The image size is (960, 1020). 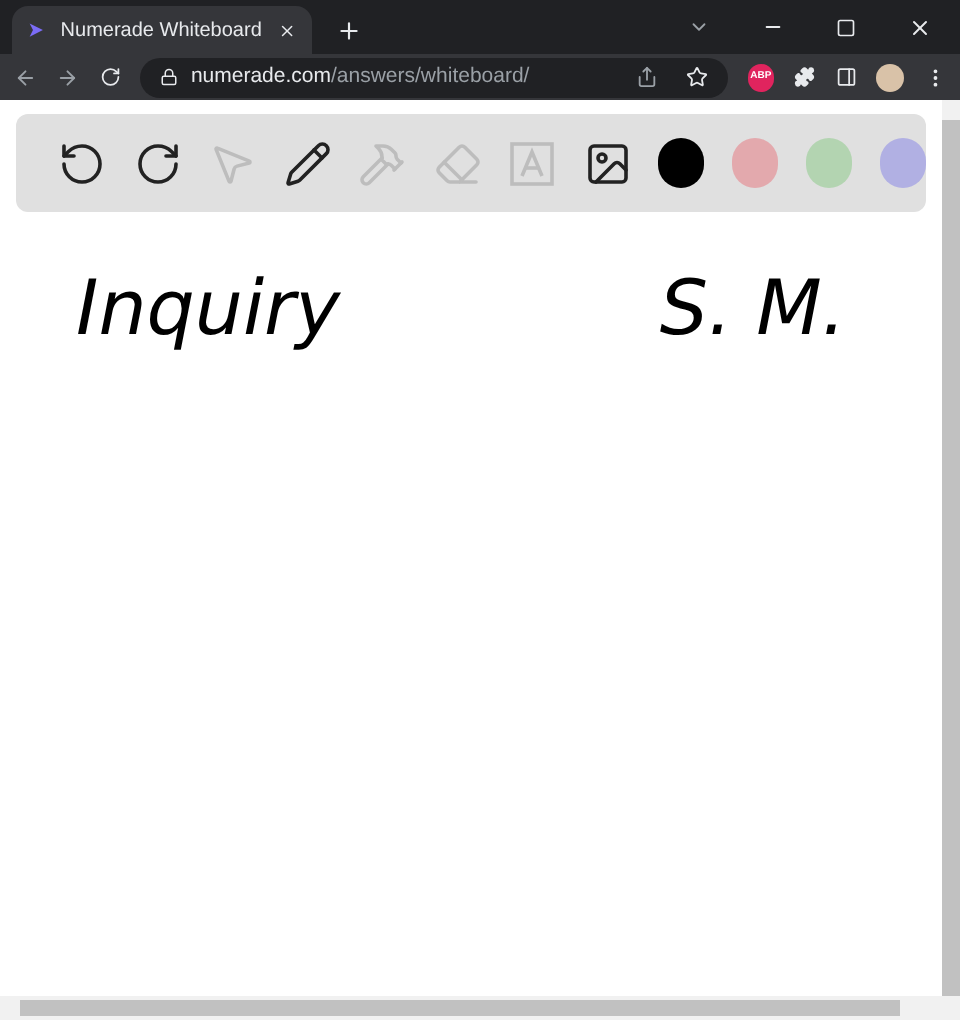 I want to click on browser-tab: Numerade Whiteboard, so click(x=162, y=30).